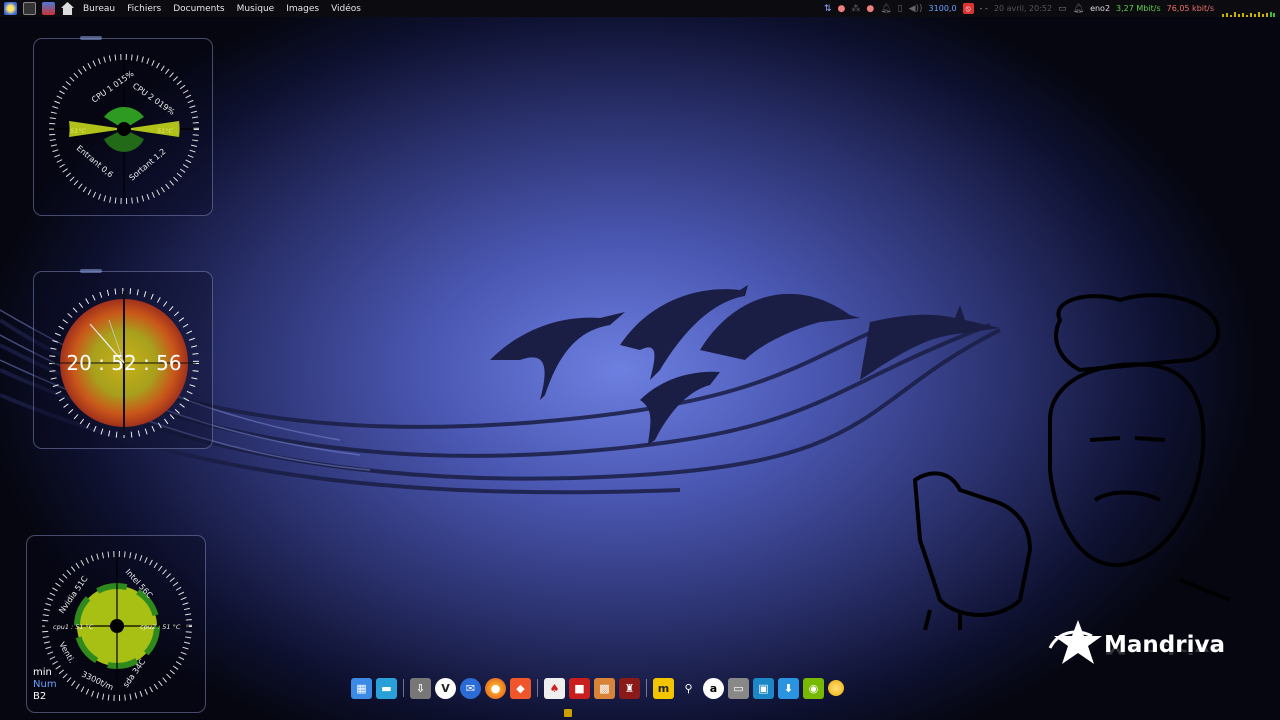 This screenshot has height=720, width=1280. I want to click on temp-right-label: 51°C, so click(165, 131).